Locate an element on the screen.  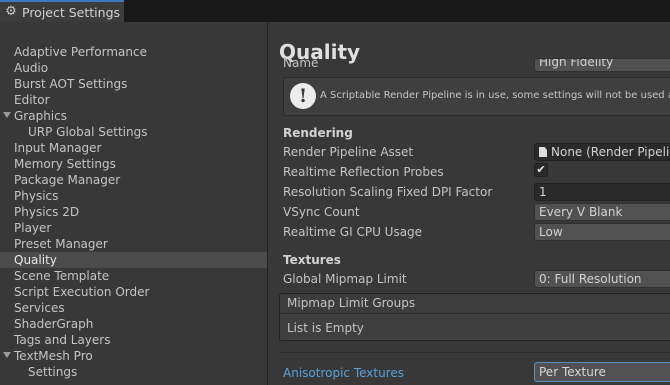
global-mipmap-limit-label: Global Mipmap Limit is located at coordinates (345, 279).